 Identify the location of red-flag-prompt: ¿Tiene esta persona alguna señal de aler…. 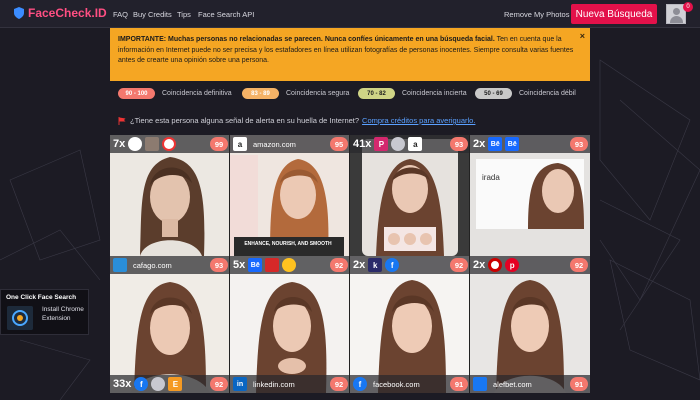
(296, 120).